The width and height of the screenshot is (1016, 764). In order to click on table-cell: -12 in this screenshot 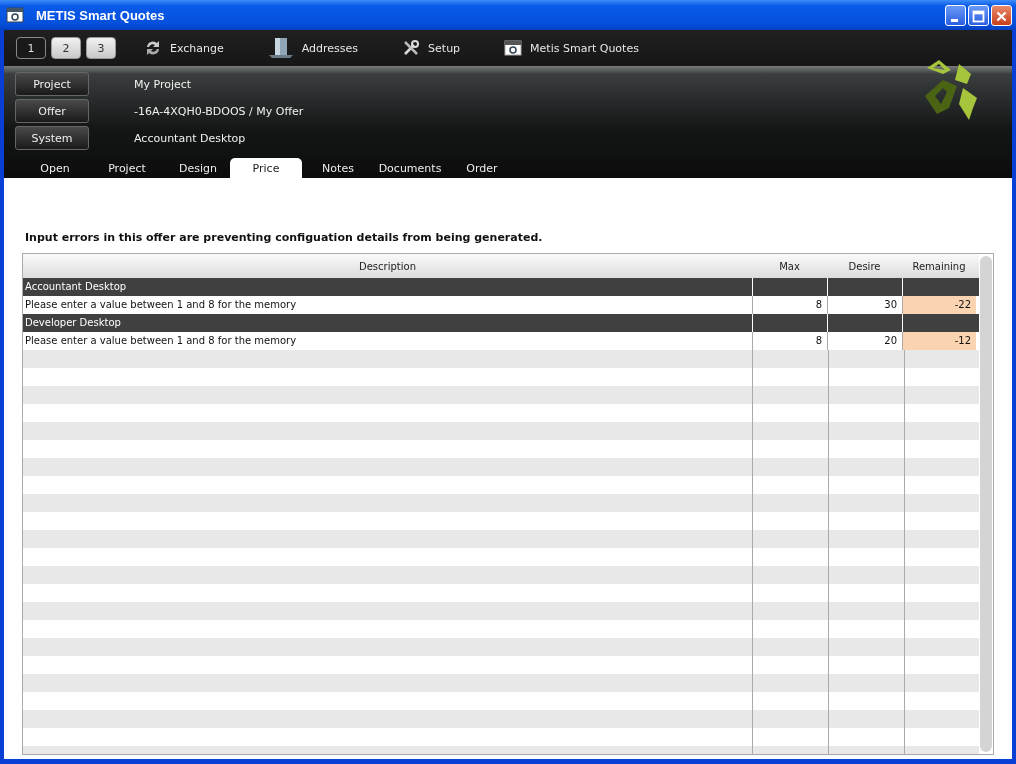, I will do `click(939, 341)`.